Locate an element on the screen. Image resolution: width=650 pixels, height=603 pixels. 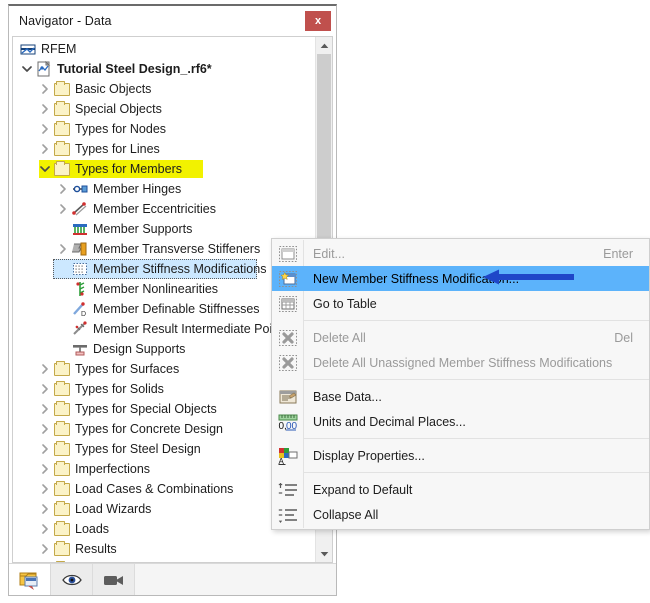
menu-item-12: Expand to Default is located at coordinates (460, 489).